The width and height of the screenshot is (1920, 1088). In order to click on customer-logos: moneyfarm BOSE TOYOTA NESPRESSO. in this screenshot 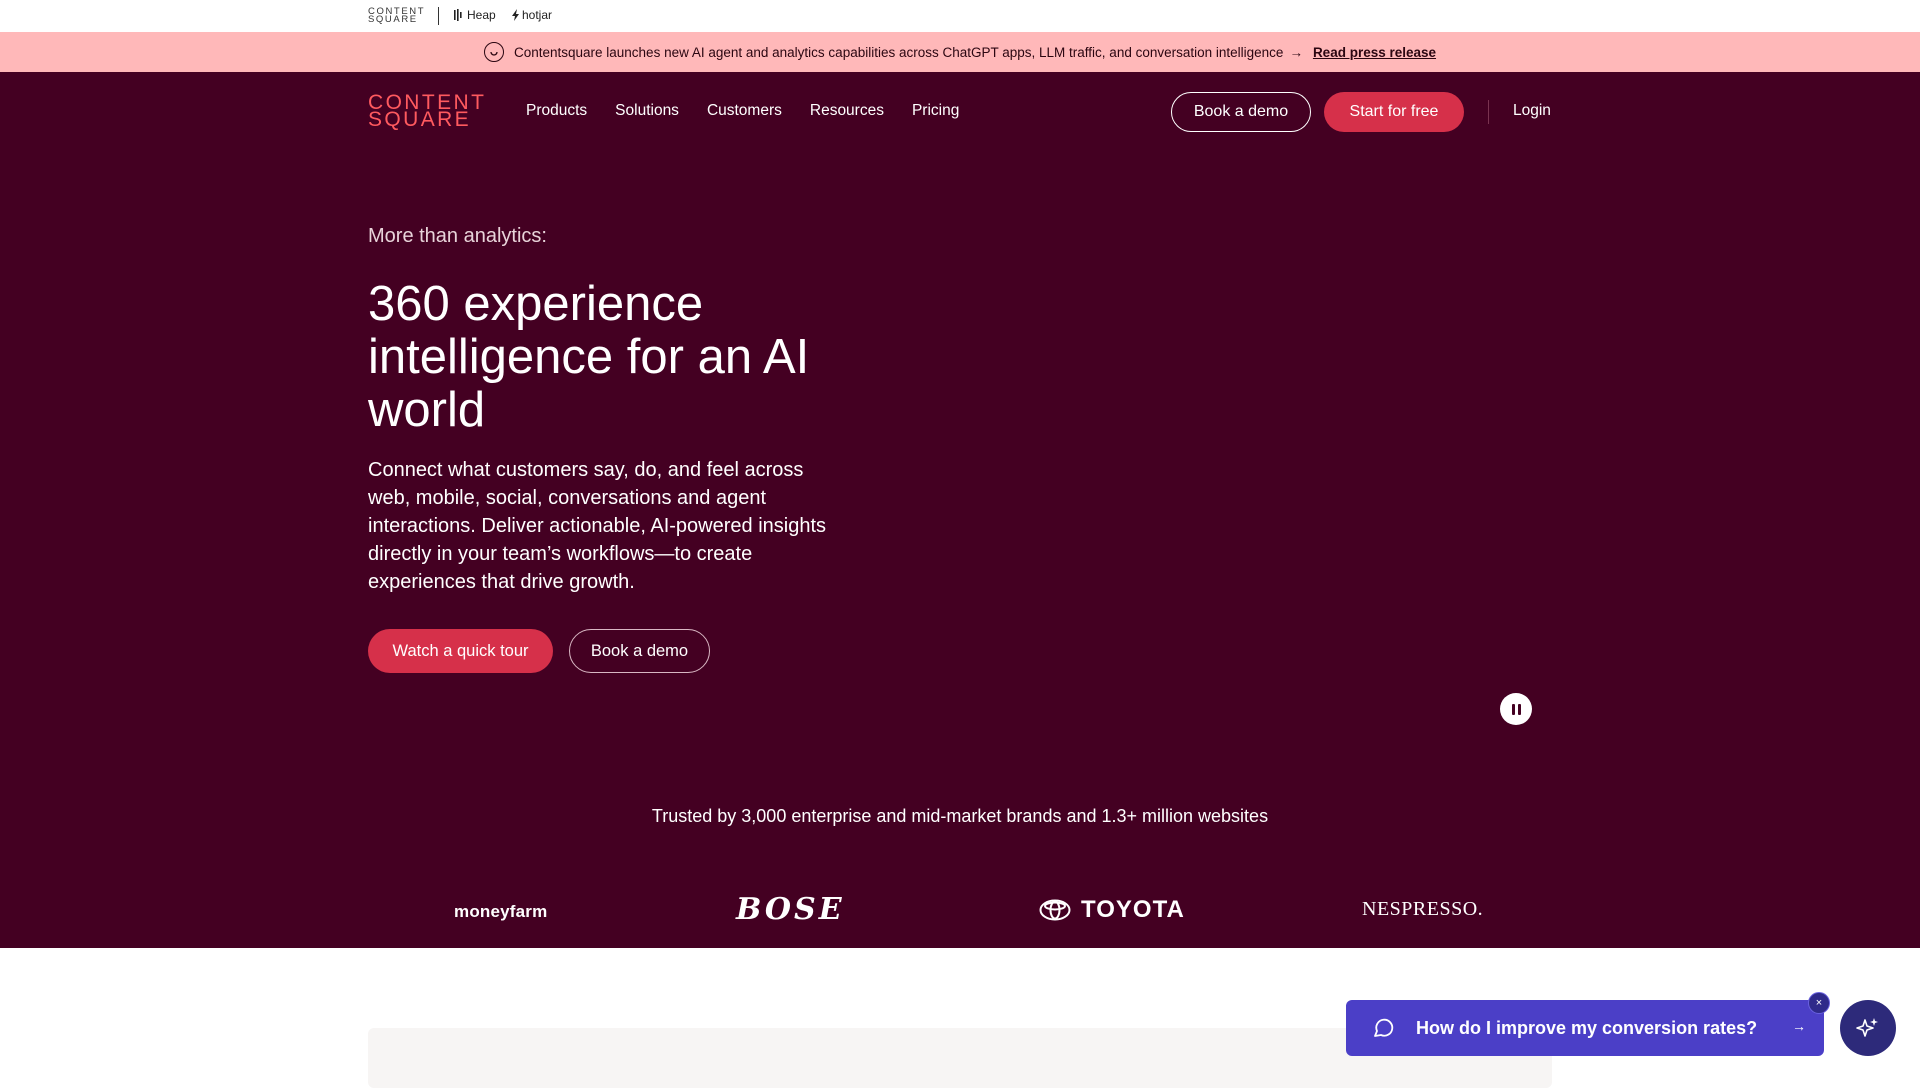, I will do `click(960, 913)`.